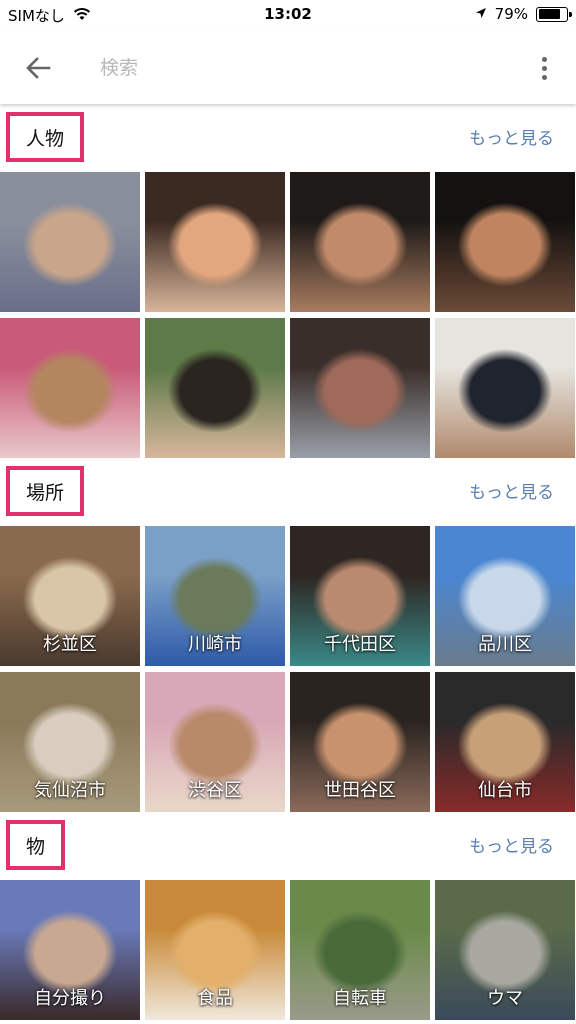  What do you see at coordinates (70, 742) in the screenshot?
I see `photo-tile: 気仙沼市` at bounding box center [70, 742].